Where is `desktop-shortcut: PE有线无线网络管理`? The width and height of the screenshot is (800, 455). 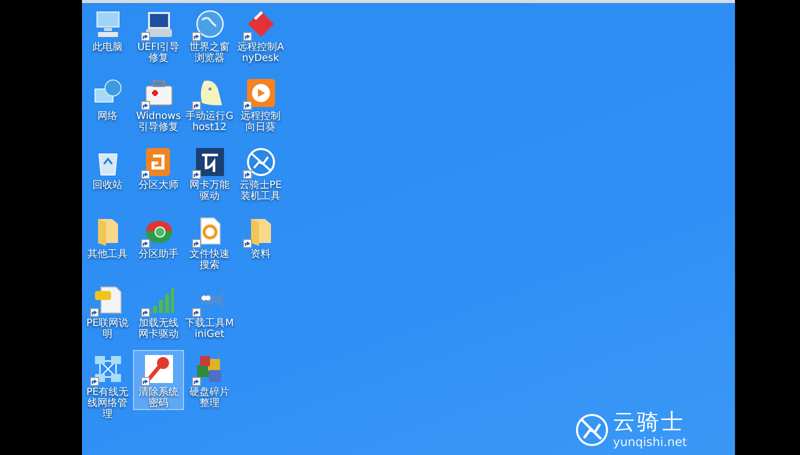
desktop-shortcut: PE有线无线网络管理 is located at coordinates (107, 385).